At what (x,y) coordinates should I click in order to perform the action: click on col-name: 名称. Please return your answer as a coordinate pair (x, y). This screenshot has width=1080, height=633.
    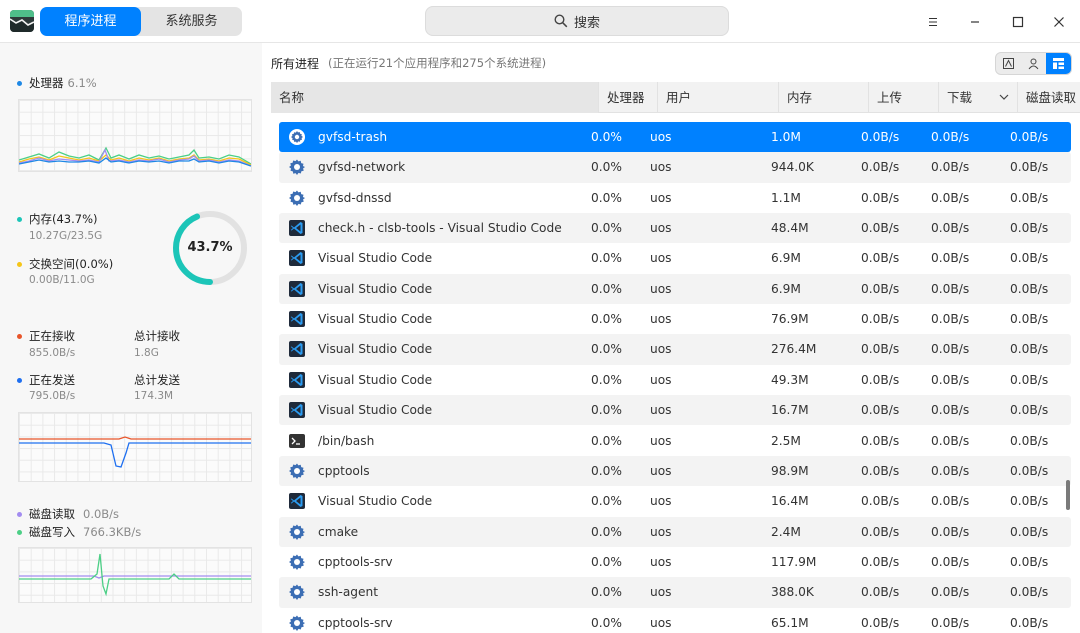
    Looking at the image, I should click on (435, 97).